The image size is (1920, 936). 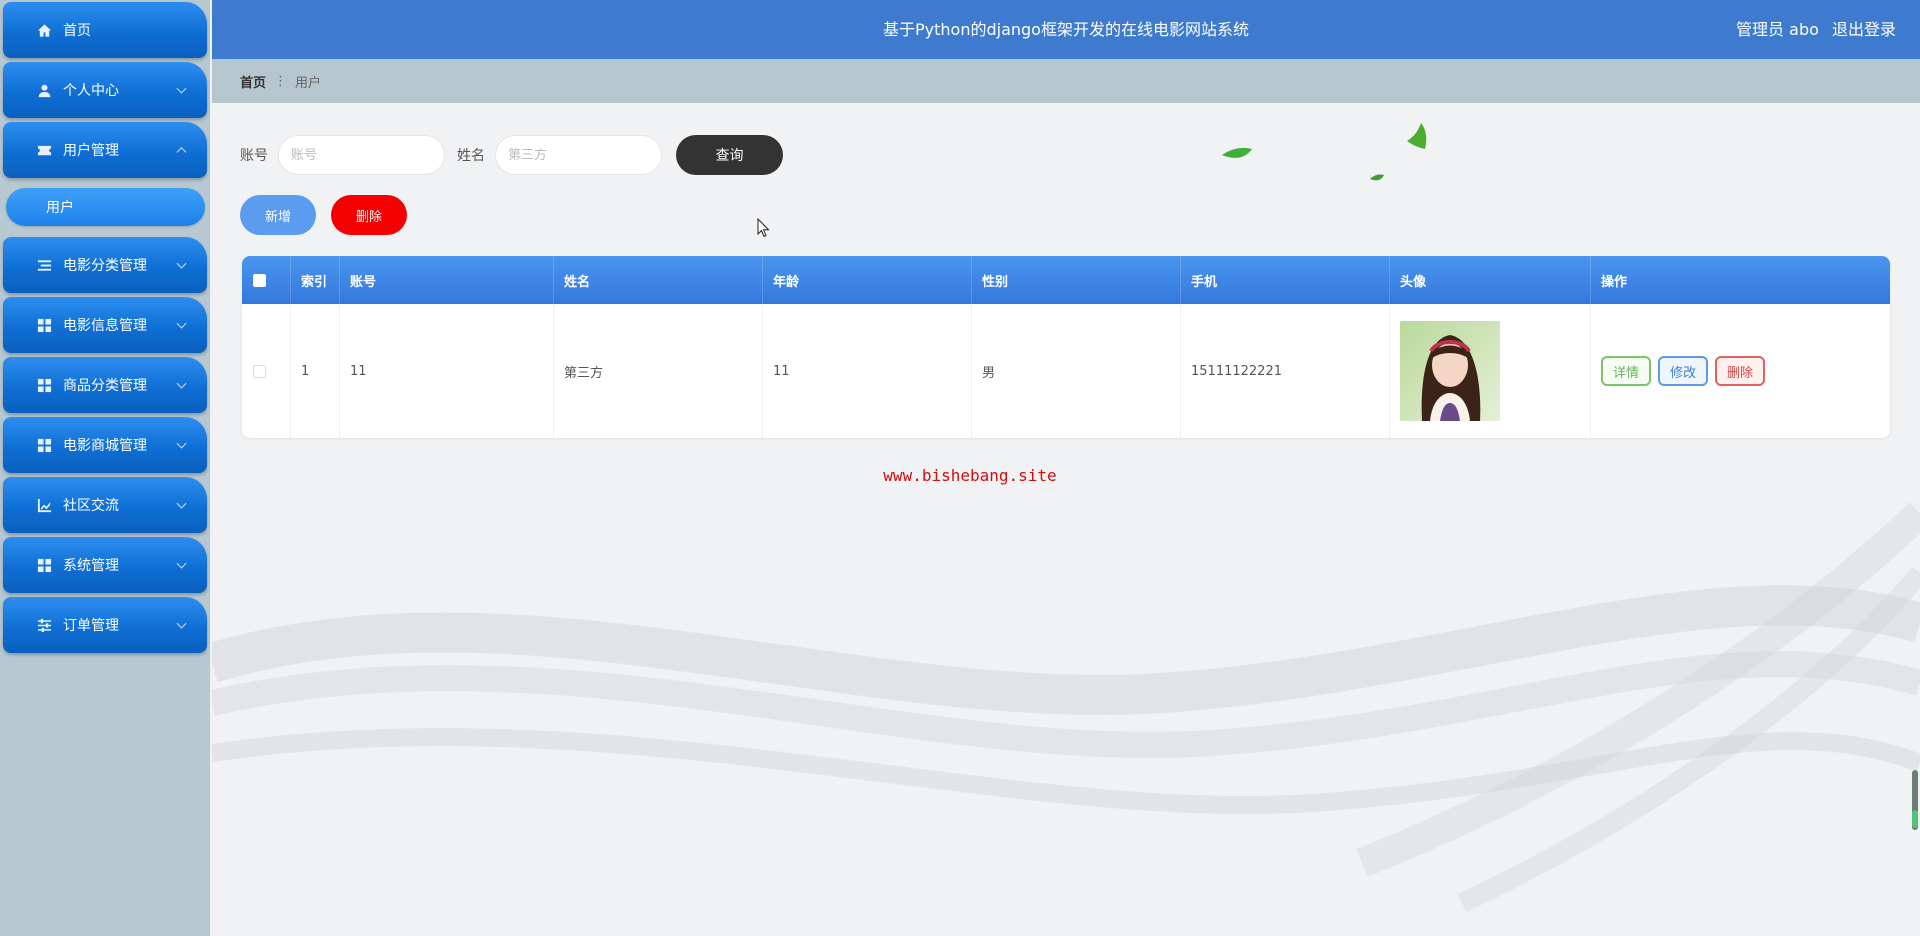 I want to click on row-delete-button: 删除, so click(x=1740, y=371).